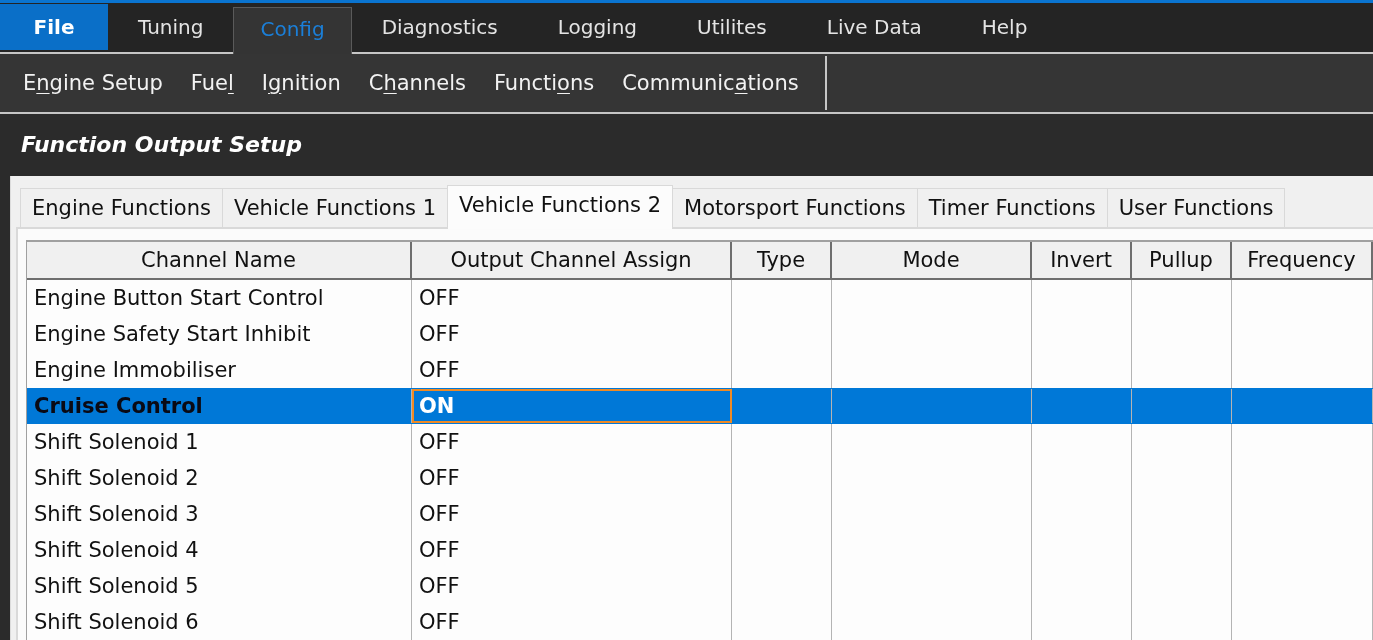 The height and width of the screenshot is (640, 1373). I want to click on column-header: Invert, so click(1082, 260).